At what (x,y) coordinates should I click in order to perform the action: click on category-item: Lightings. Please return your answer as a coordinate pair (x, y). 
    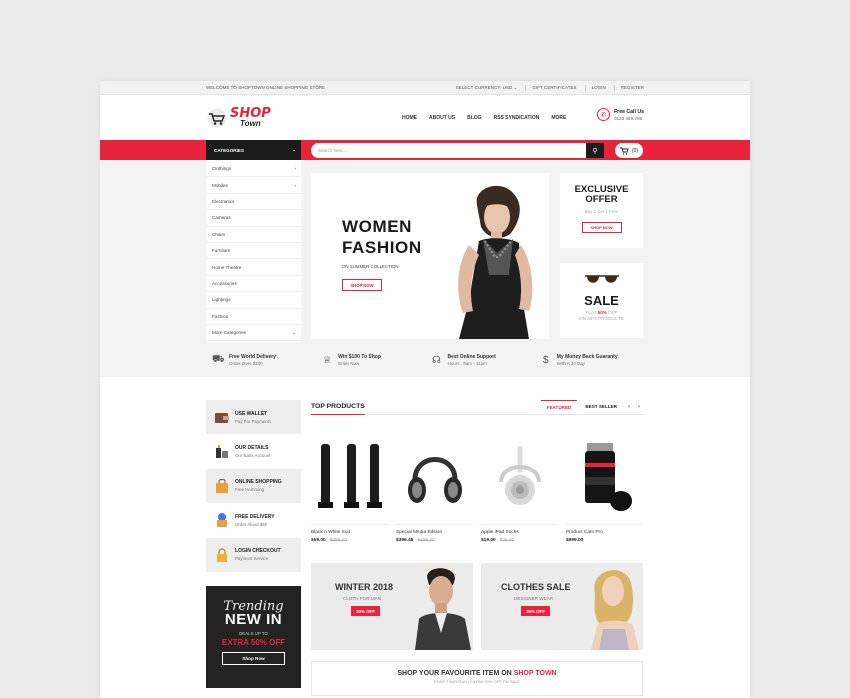
    Looking at the image, I should click on (253, 300).